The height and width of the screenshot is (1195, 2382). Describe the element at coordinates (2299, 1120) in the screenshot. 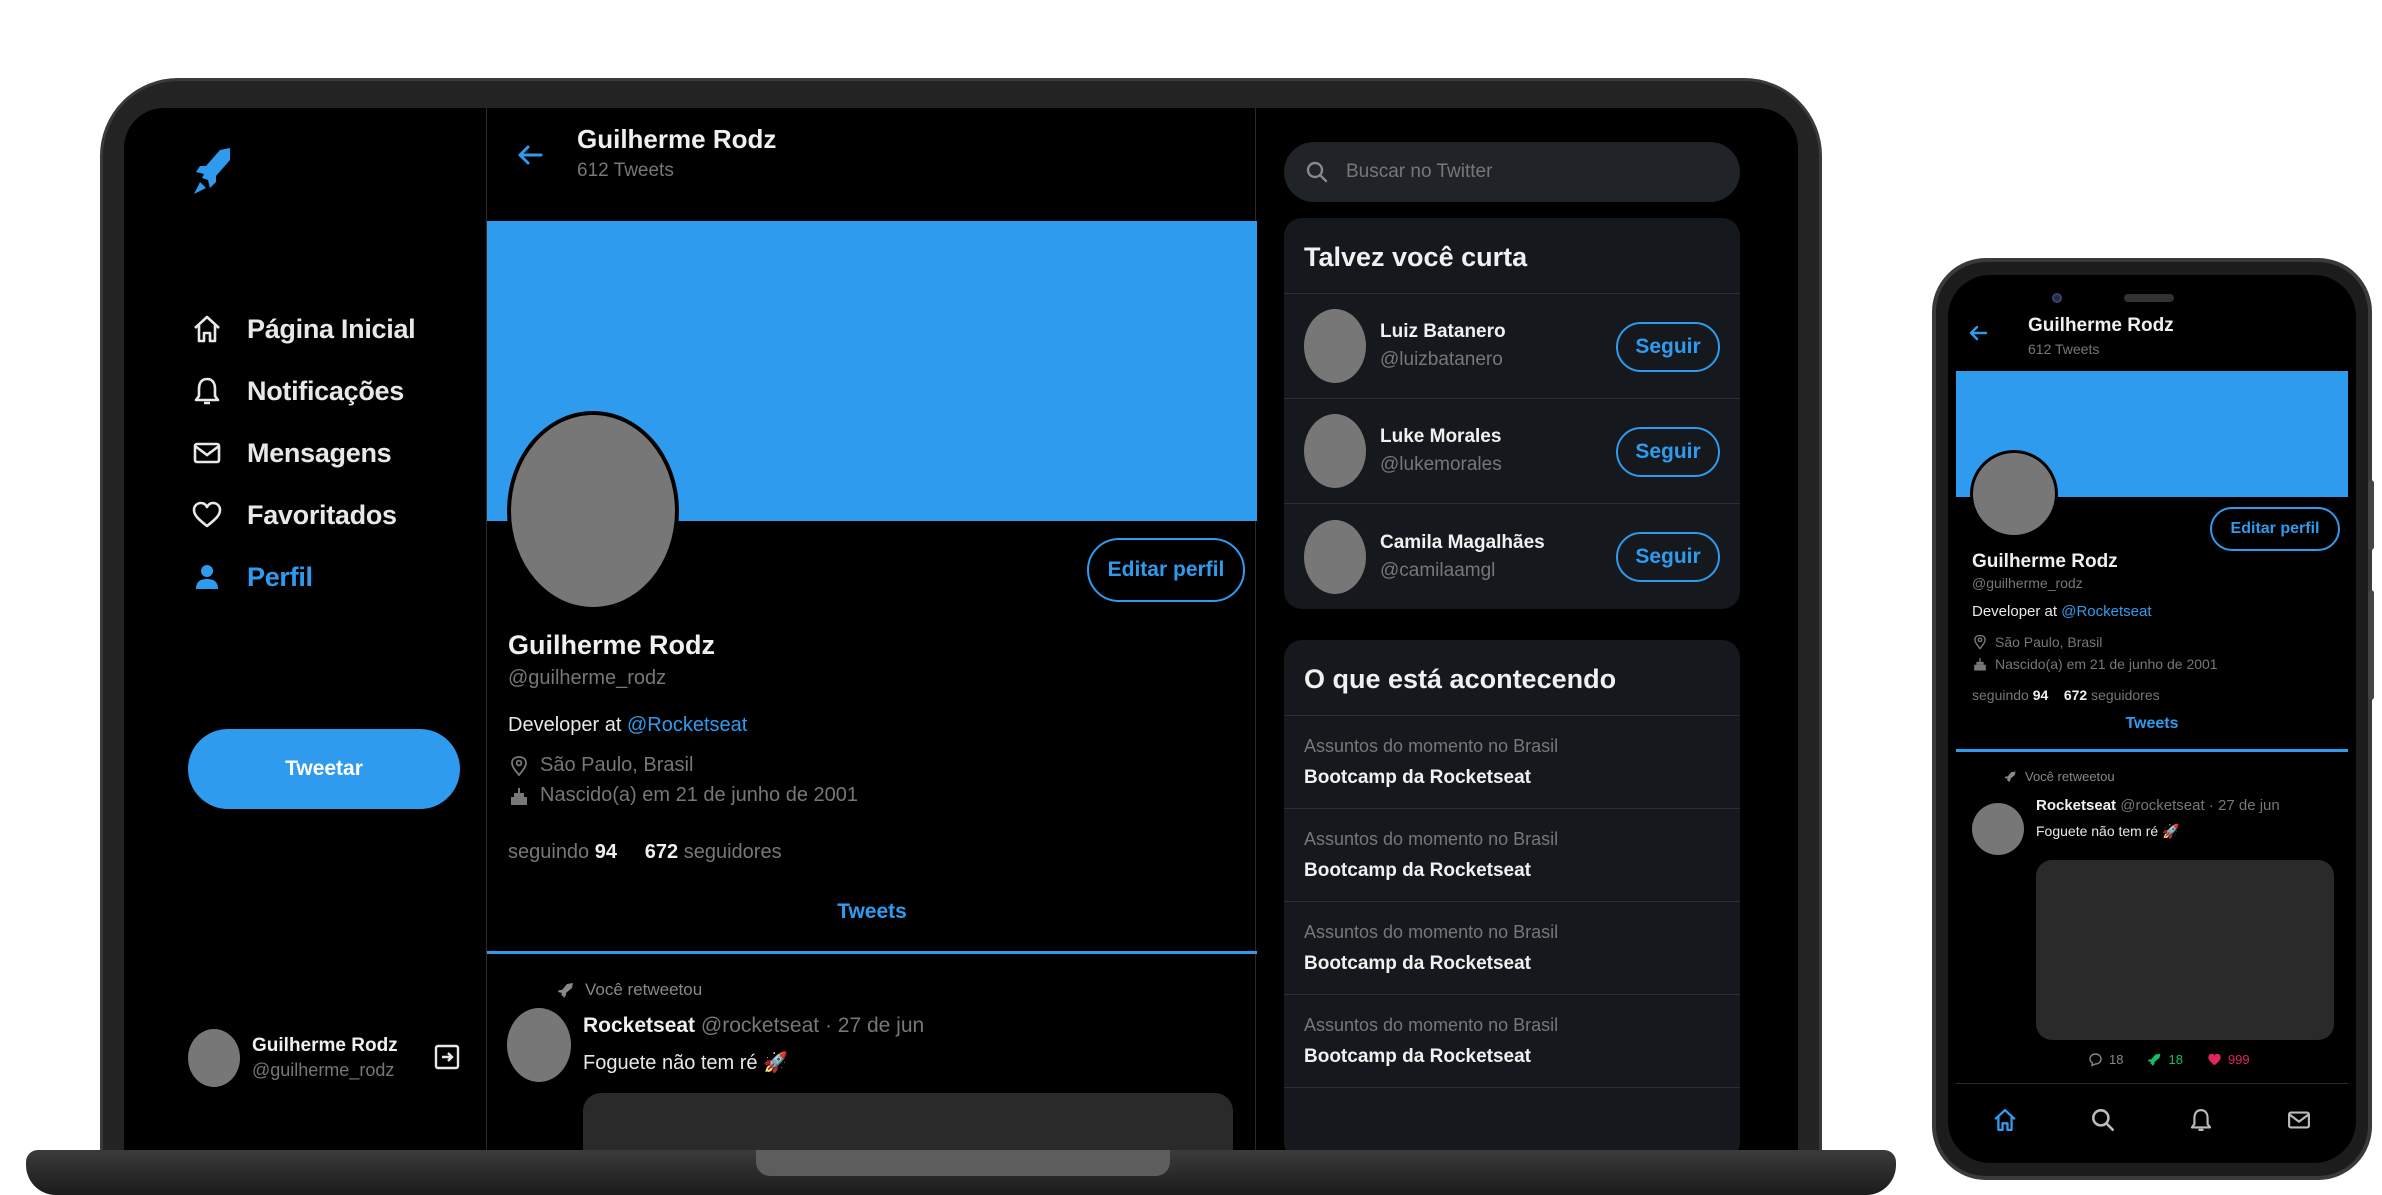

I see `mail-icon` at that location.